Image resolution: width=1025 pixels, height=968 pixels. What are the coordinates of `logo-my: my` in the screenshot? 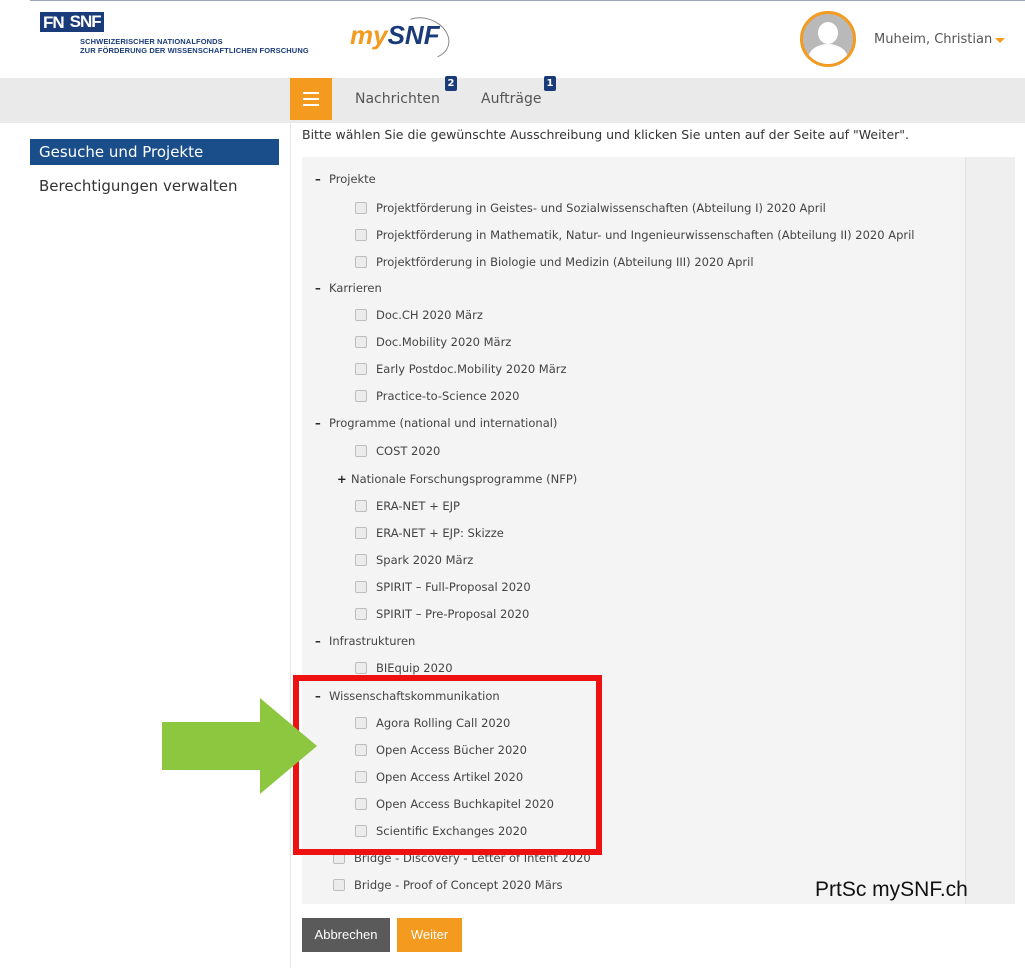 It's located at (369, 35).